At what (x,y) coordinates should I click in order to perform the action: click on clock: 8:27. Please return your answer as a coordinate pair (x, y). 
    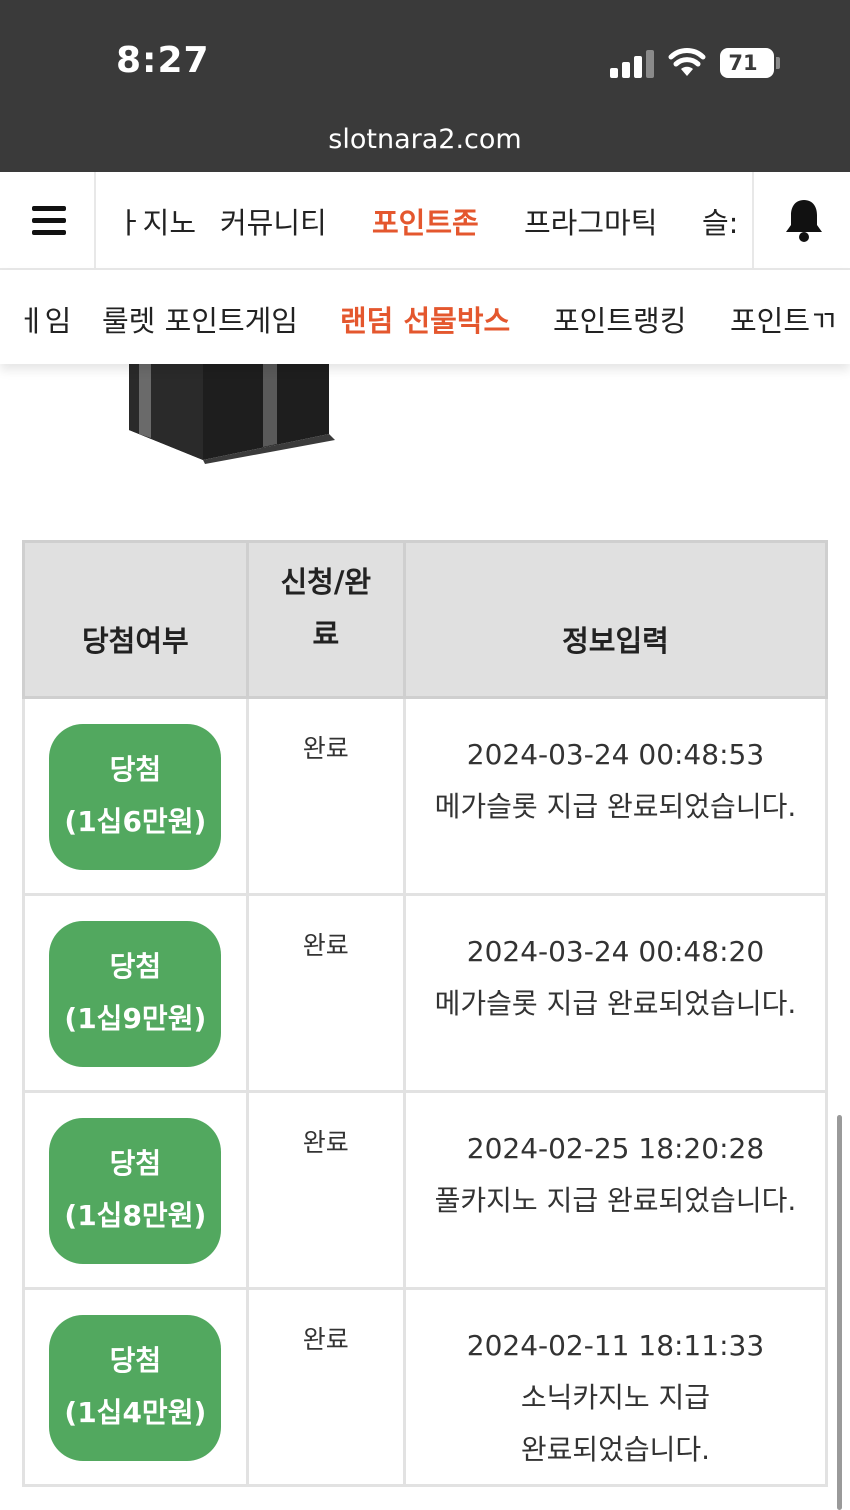
    Looking at the image, I should click on (163, 60).